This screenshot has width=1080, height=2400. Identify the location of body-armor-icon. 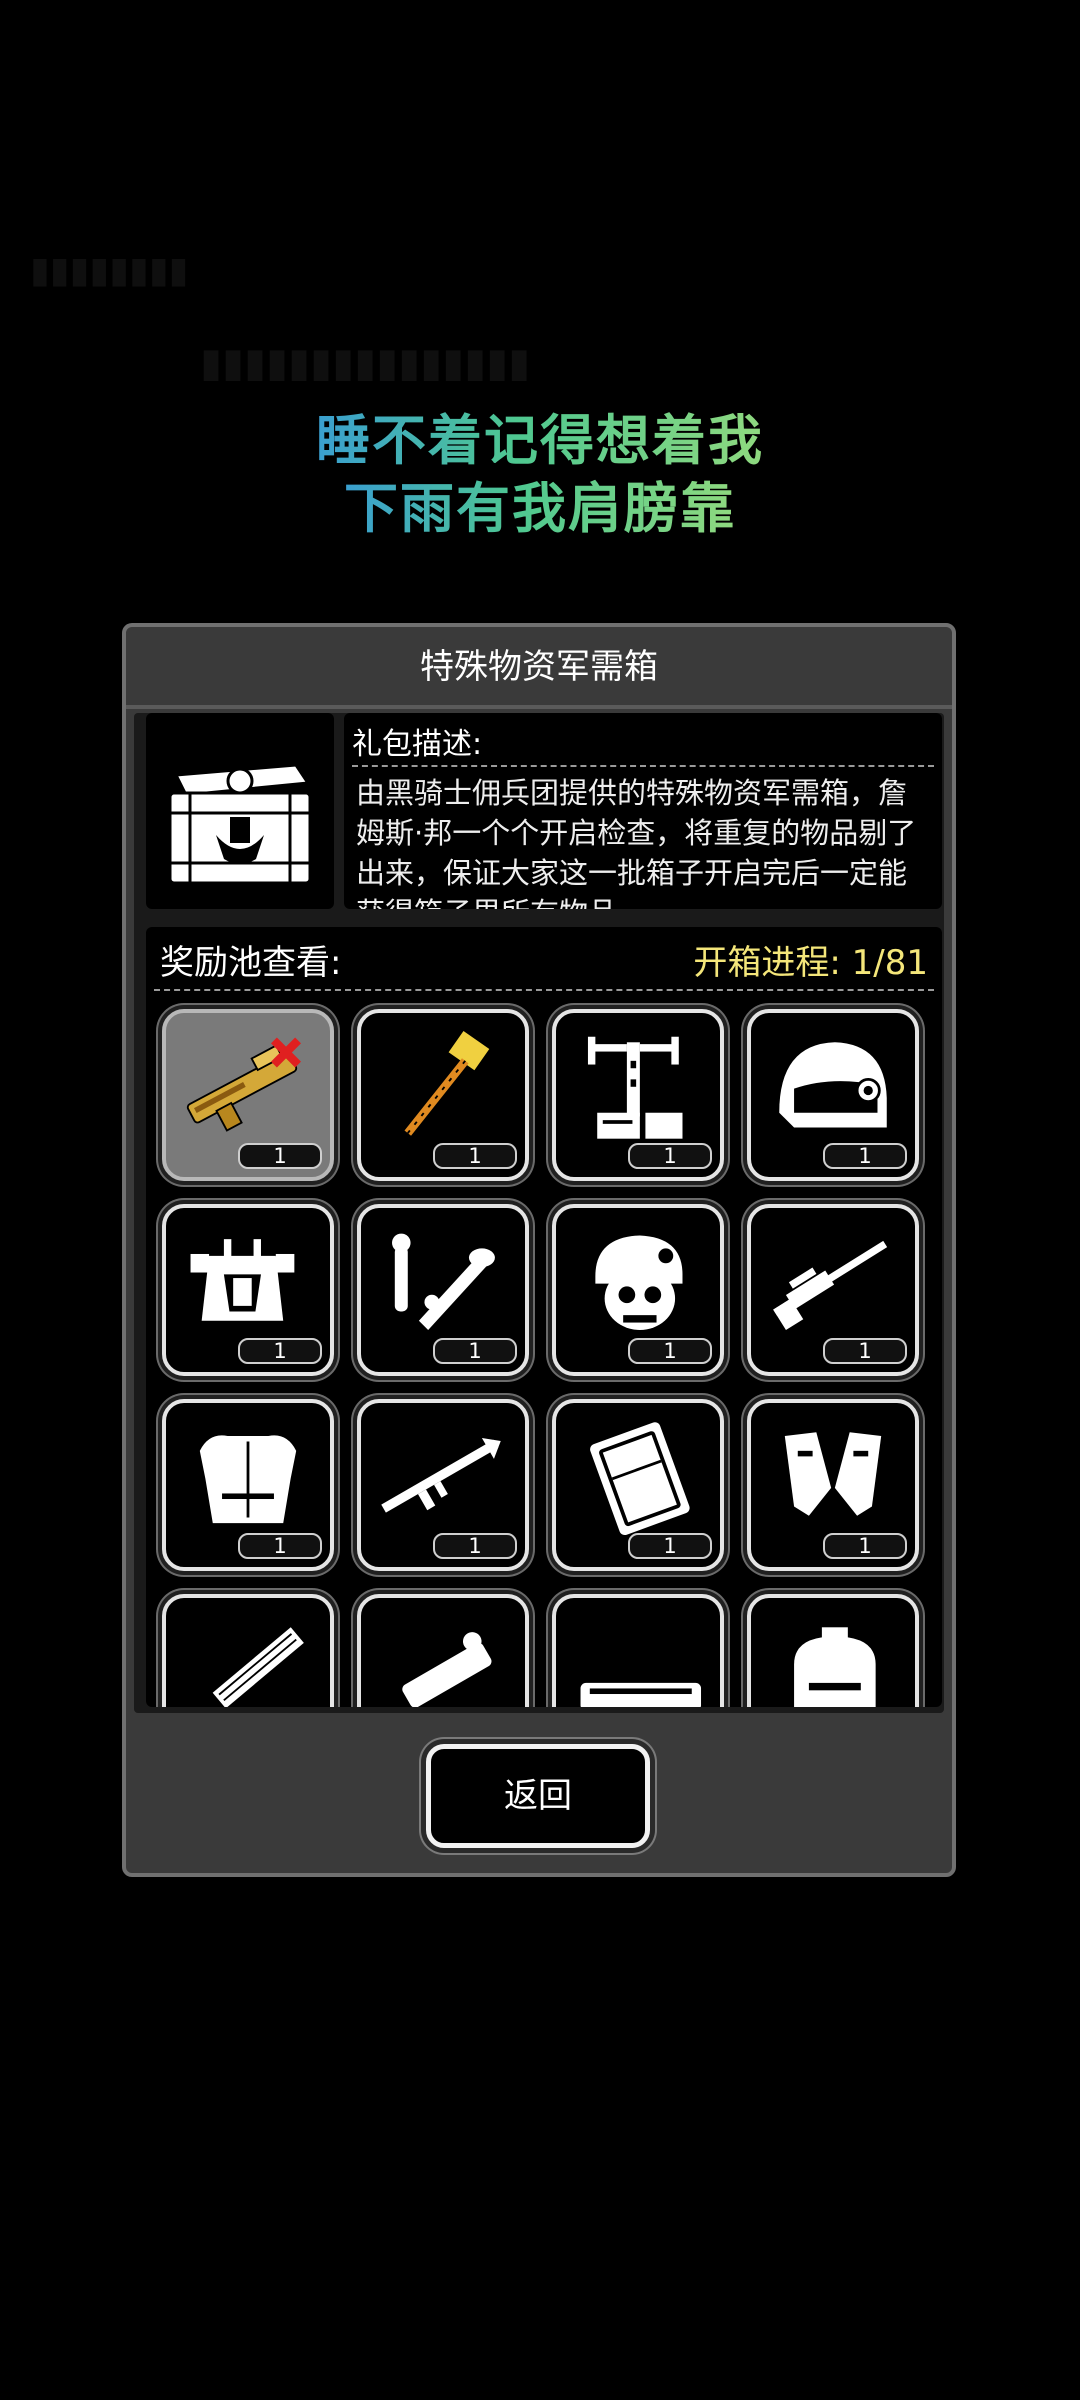
(248, 1479).